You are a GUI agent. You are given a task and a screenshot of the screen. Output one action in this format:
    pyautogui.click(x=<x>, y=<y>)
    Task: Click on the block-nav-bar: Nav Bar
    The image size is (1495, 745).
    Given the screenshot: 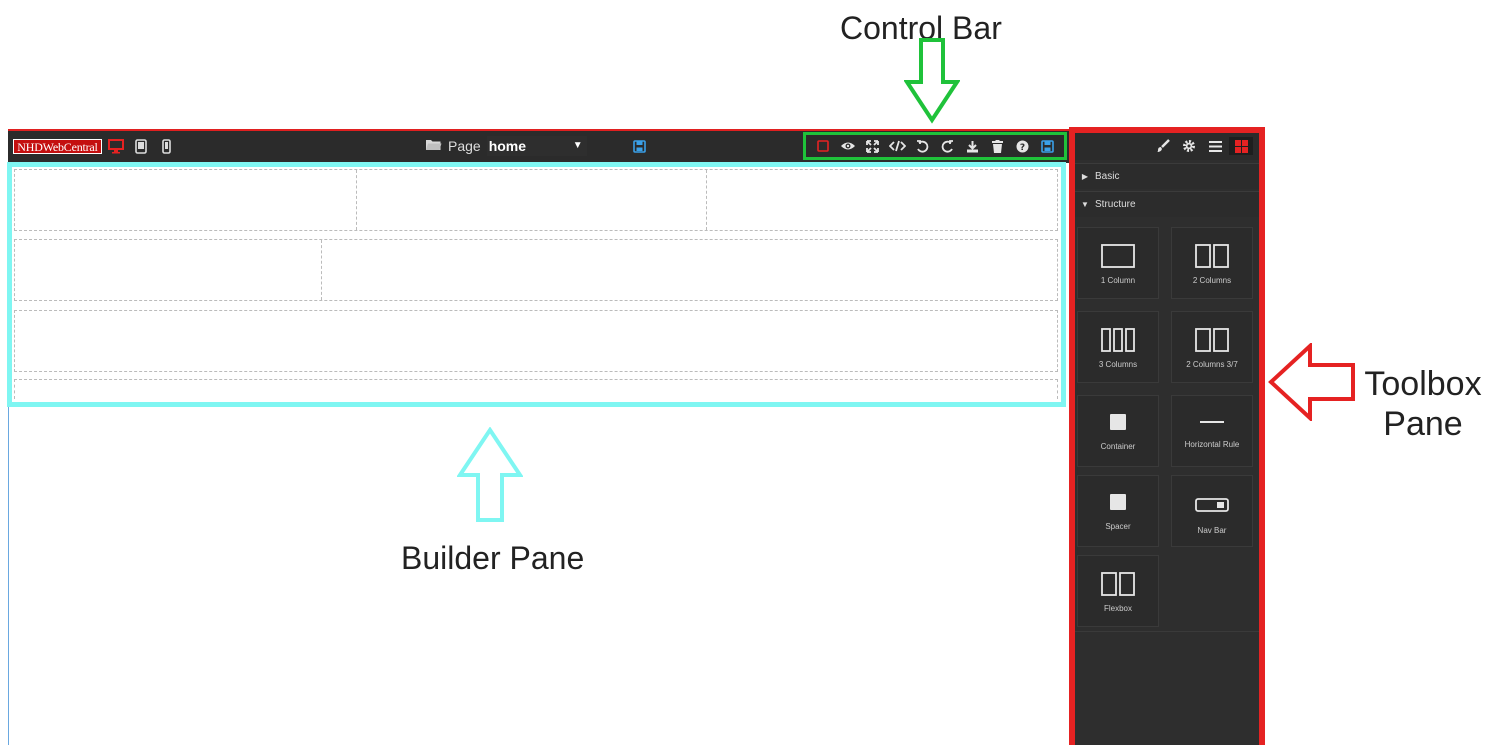 What is the action you would take?
    pyautogui.click(x=1212, y=511)
    